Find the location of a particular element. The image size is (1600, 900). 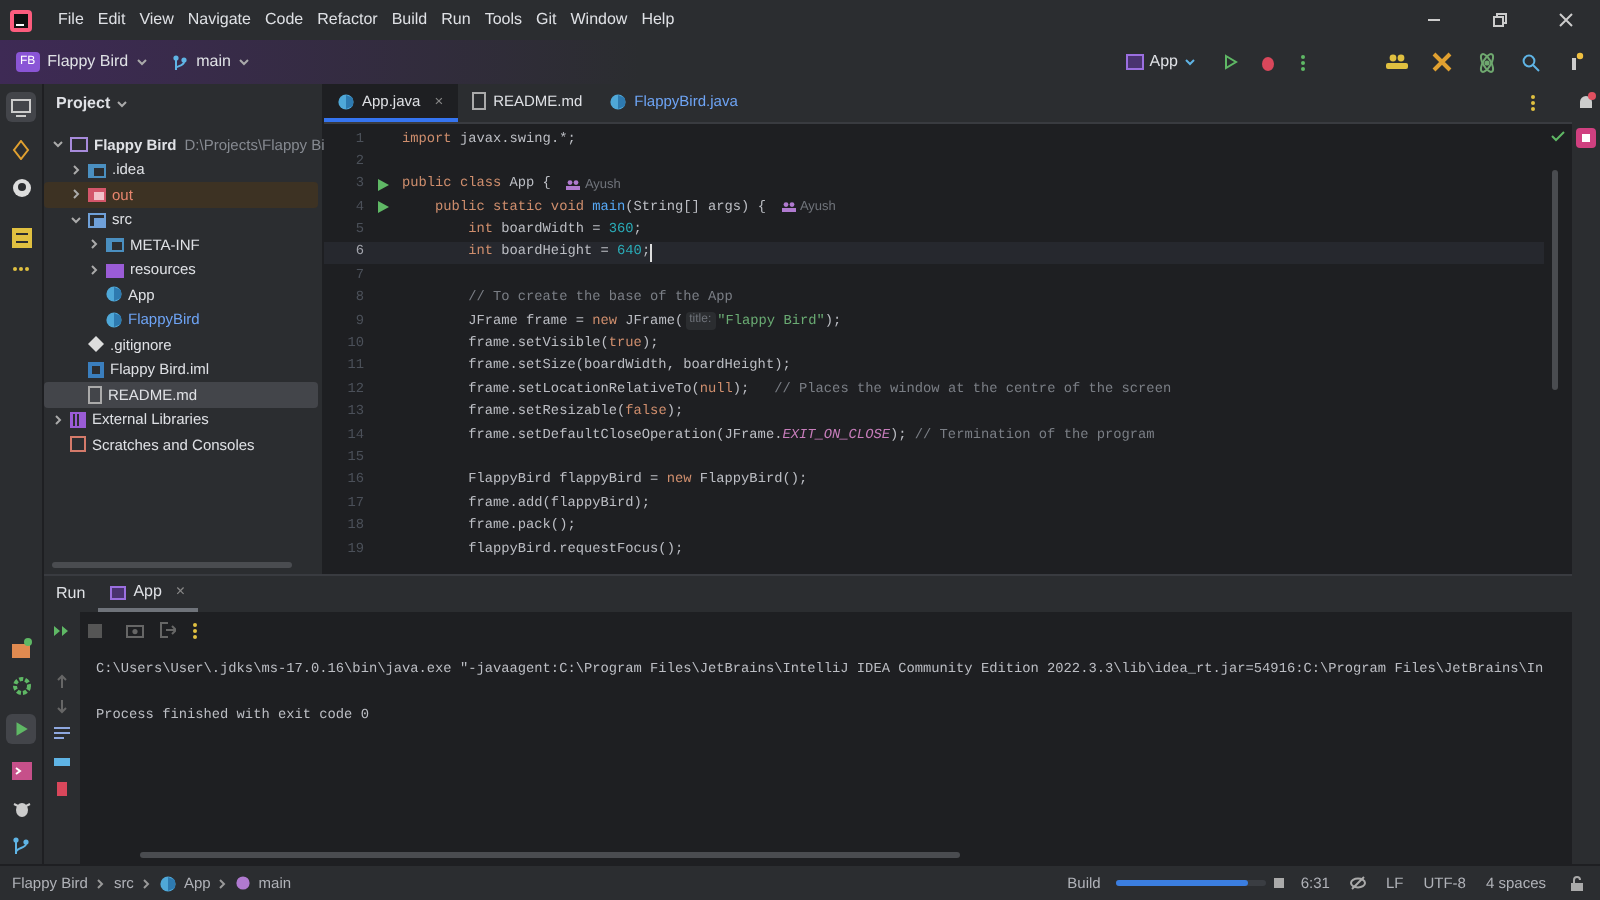

run-config-selector: App is located at coordinates (1160, 62).